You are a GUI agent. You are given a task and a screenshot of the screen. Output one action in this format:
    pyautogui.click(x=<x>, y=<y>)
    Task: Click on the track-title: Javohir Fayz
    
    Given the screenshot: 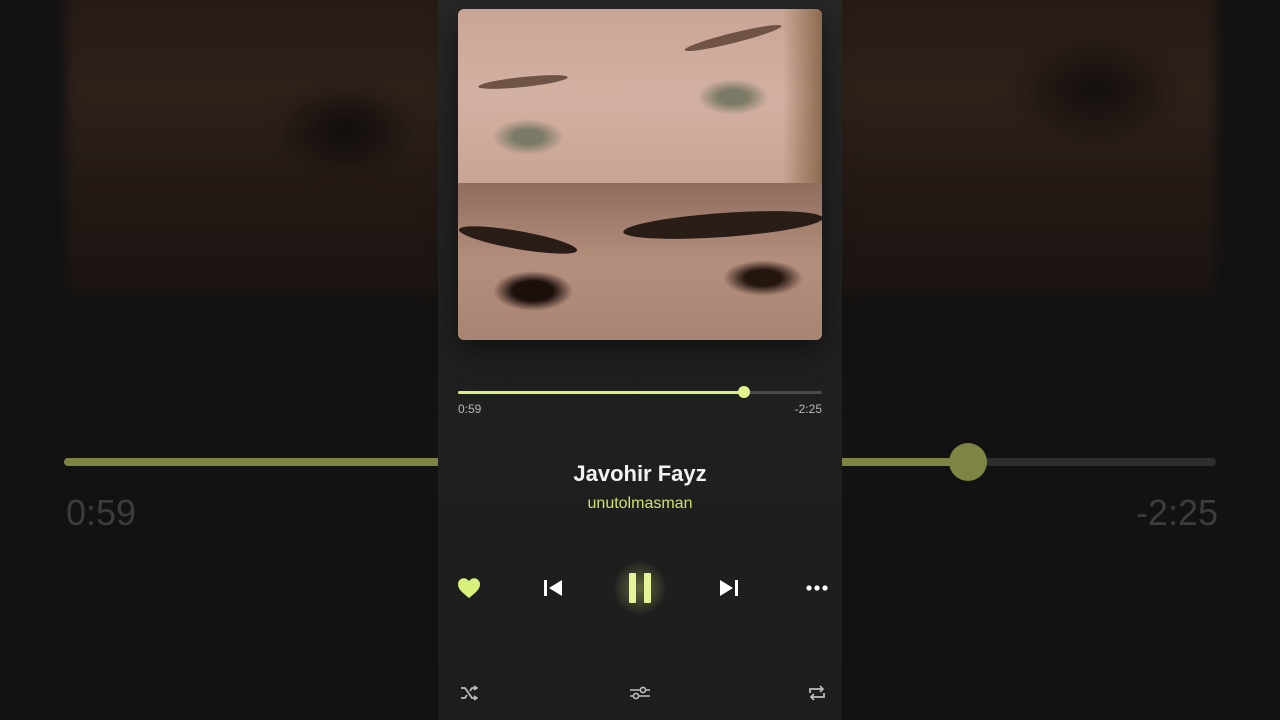 What is the action you would take?
    pyautogui.click(x=640, y=473)
    